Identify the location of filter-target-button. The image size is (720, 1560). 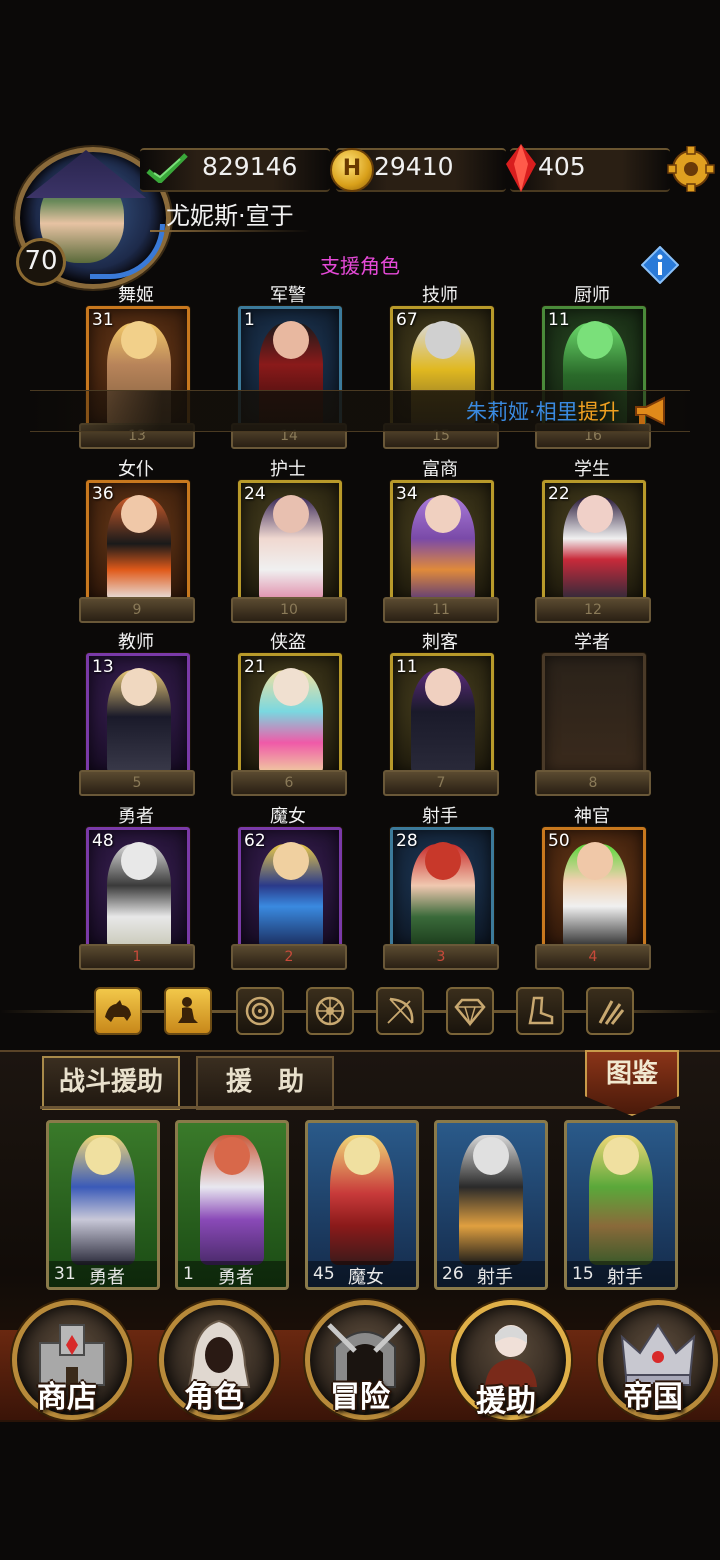
(260, 1011).